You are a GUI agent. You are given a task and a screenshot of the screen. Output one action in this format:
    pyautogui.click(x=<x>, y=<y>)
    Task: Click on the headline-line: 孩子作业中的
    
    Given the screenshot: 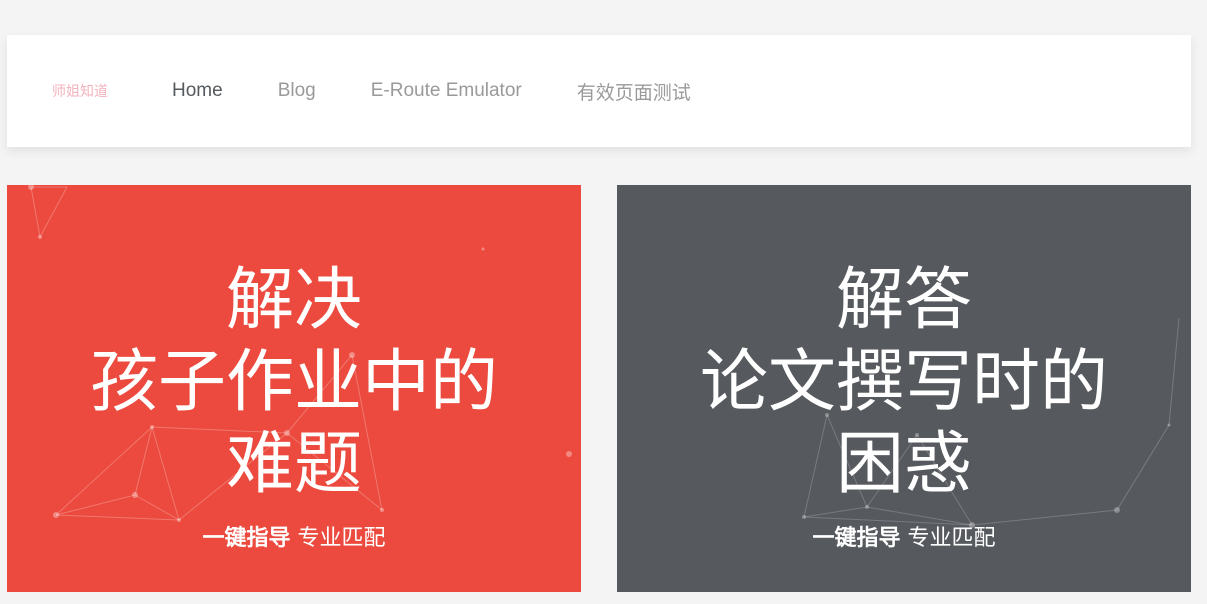 What is the action you would take?
    pyautogui.click(x=293, y=382)
    